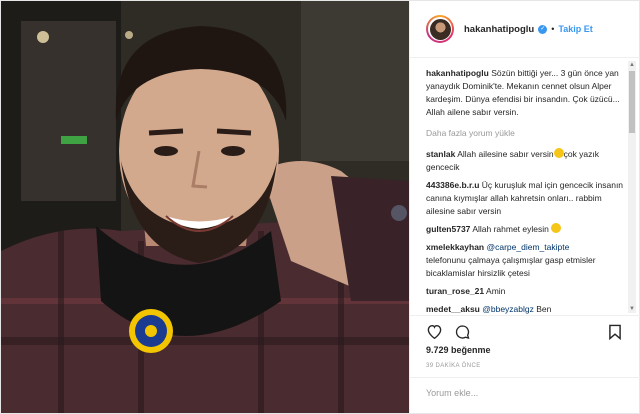 The height and width of the screenshot is (414, 640). What do you see at coordinates (526, 133) in the screenshot?
I see `load-more-comments-link: Daha fazla yorum yükle` at bounding box center [526, 133].